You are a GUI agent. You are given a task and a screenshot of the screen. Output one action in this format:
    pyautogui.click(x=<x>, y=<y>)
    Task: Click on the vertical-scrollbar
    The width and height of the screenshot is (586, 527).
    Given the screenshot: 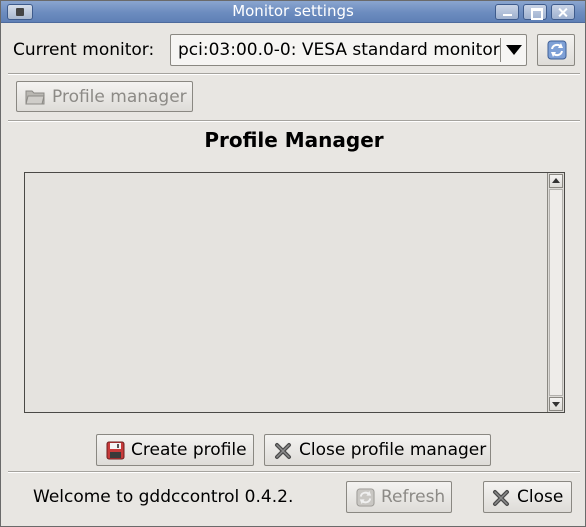 What is the action you would take?
    pyautogui.click(x=555, y=292)
    